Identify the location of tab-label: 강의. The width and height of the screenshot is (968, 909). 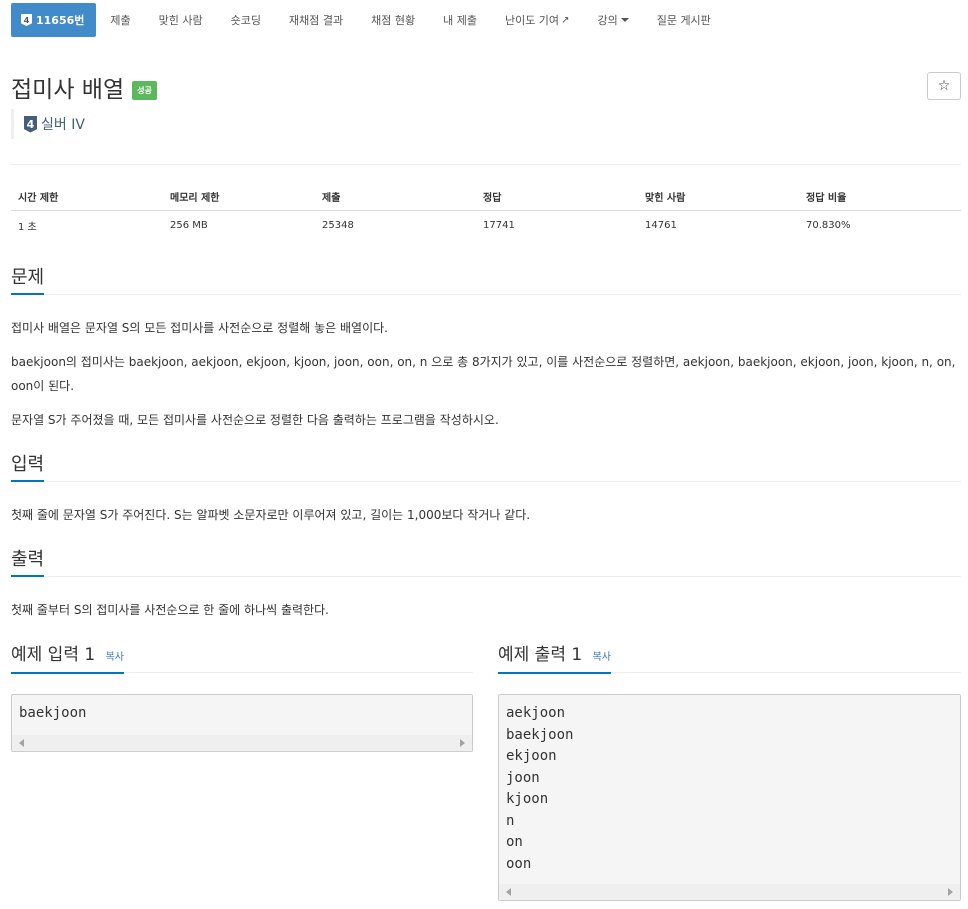
(607, 20).